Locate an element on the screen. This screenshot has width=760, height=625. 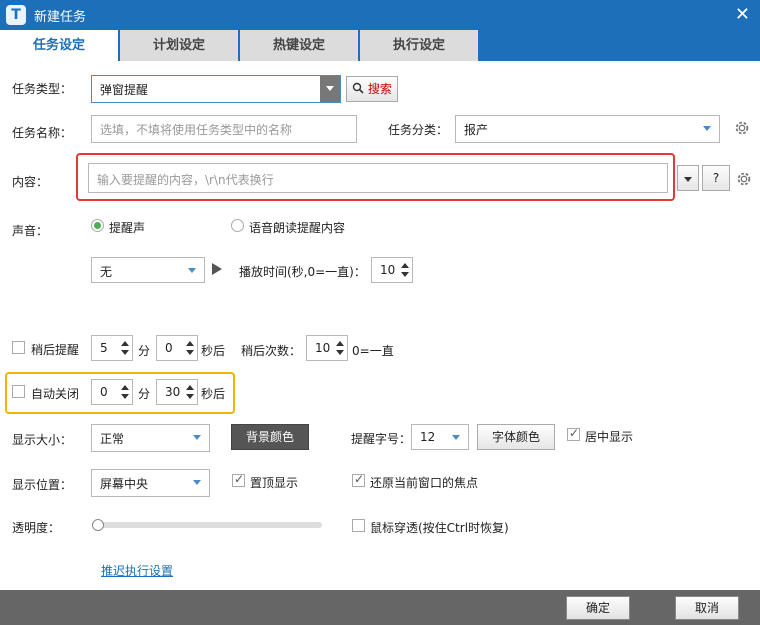
task-name-input: 选填，不填将使用任务类型中的名称 is located at coordinates (224, 129).